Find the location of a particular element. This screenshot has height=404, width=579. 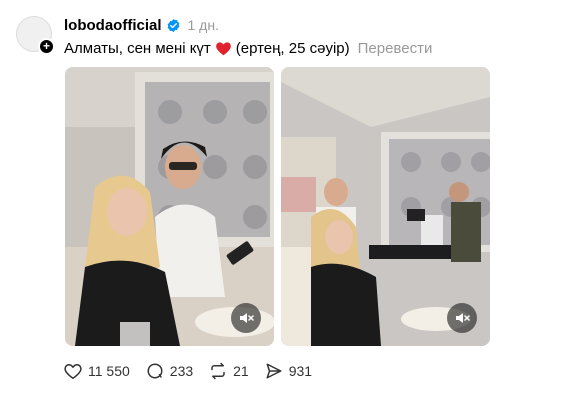

like-count: 11 550 is located at coordinates (109, 371).